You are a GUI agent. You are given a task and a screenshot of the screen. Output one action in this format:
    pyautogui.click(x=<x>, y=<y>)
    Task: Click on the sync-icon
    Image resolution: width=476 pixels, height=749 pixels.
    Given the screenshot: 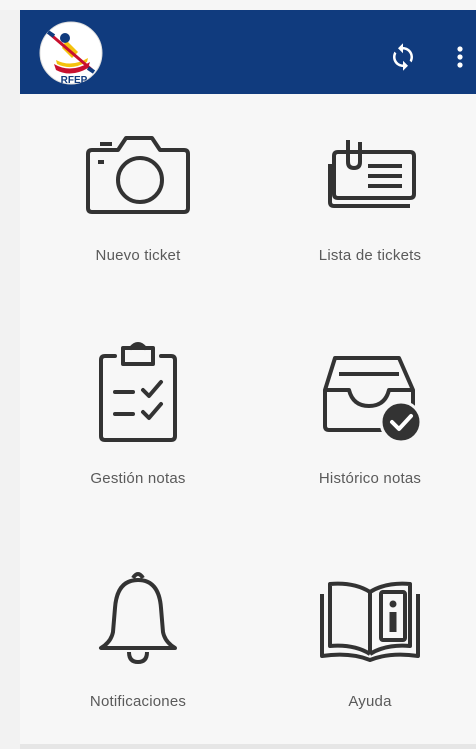 What is the action you would take?
    pyautogui.click(x=403, y=57)
    